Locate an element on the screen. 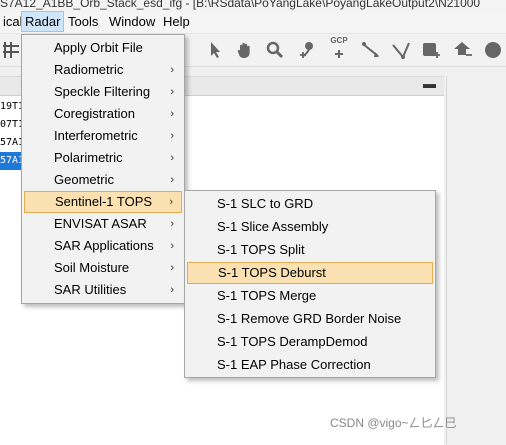  right-pane is located at coordinates (476, 260).